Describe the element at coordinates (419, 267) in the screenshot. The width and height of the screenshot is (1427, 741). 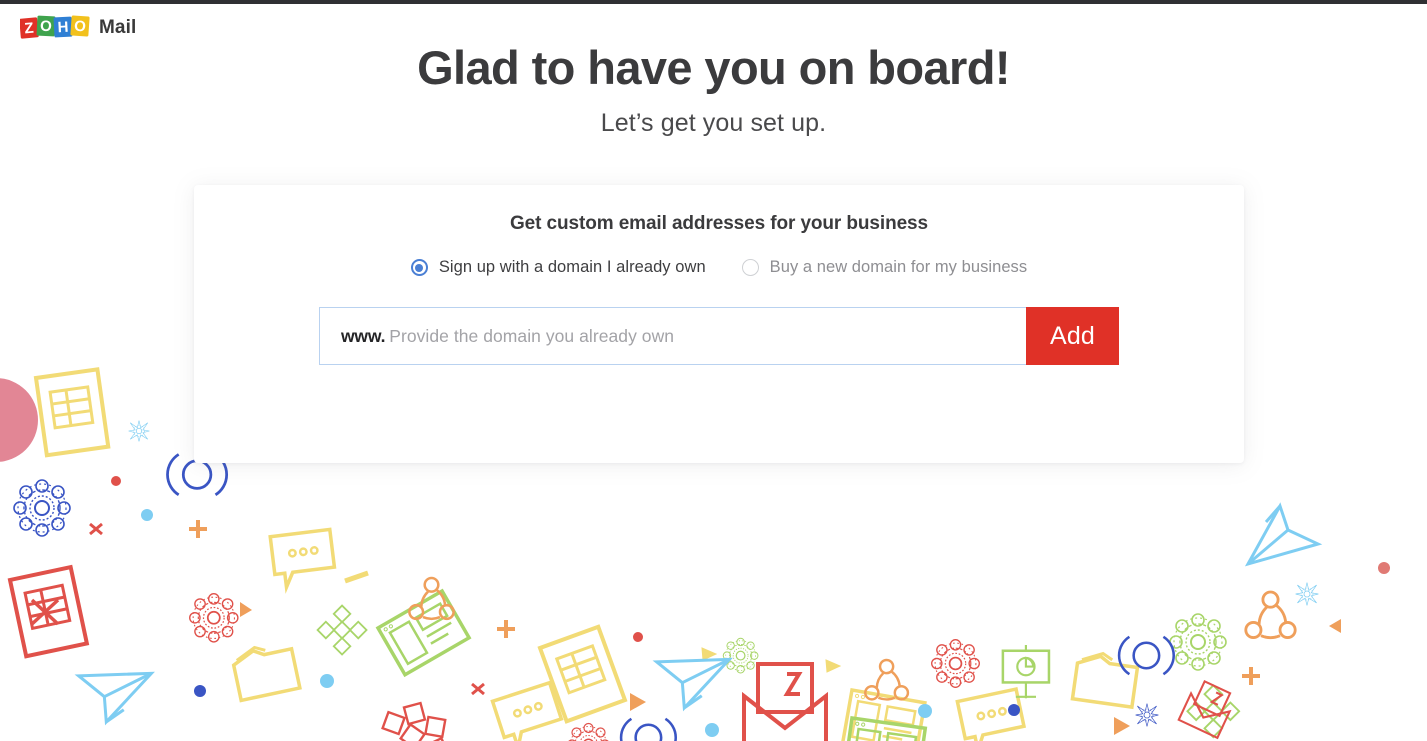
I see `radio-selected-icon` at that location.